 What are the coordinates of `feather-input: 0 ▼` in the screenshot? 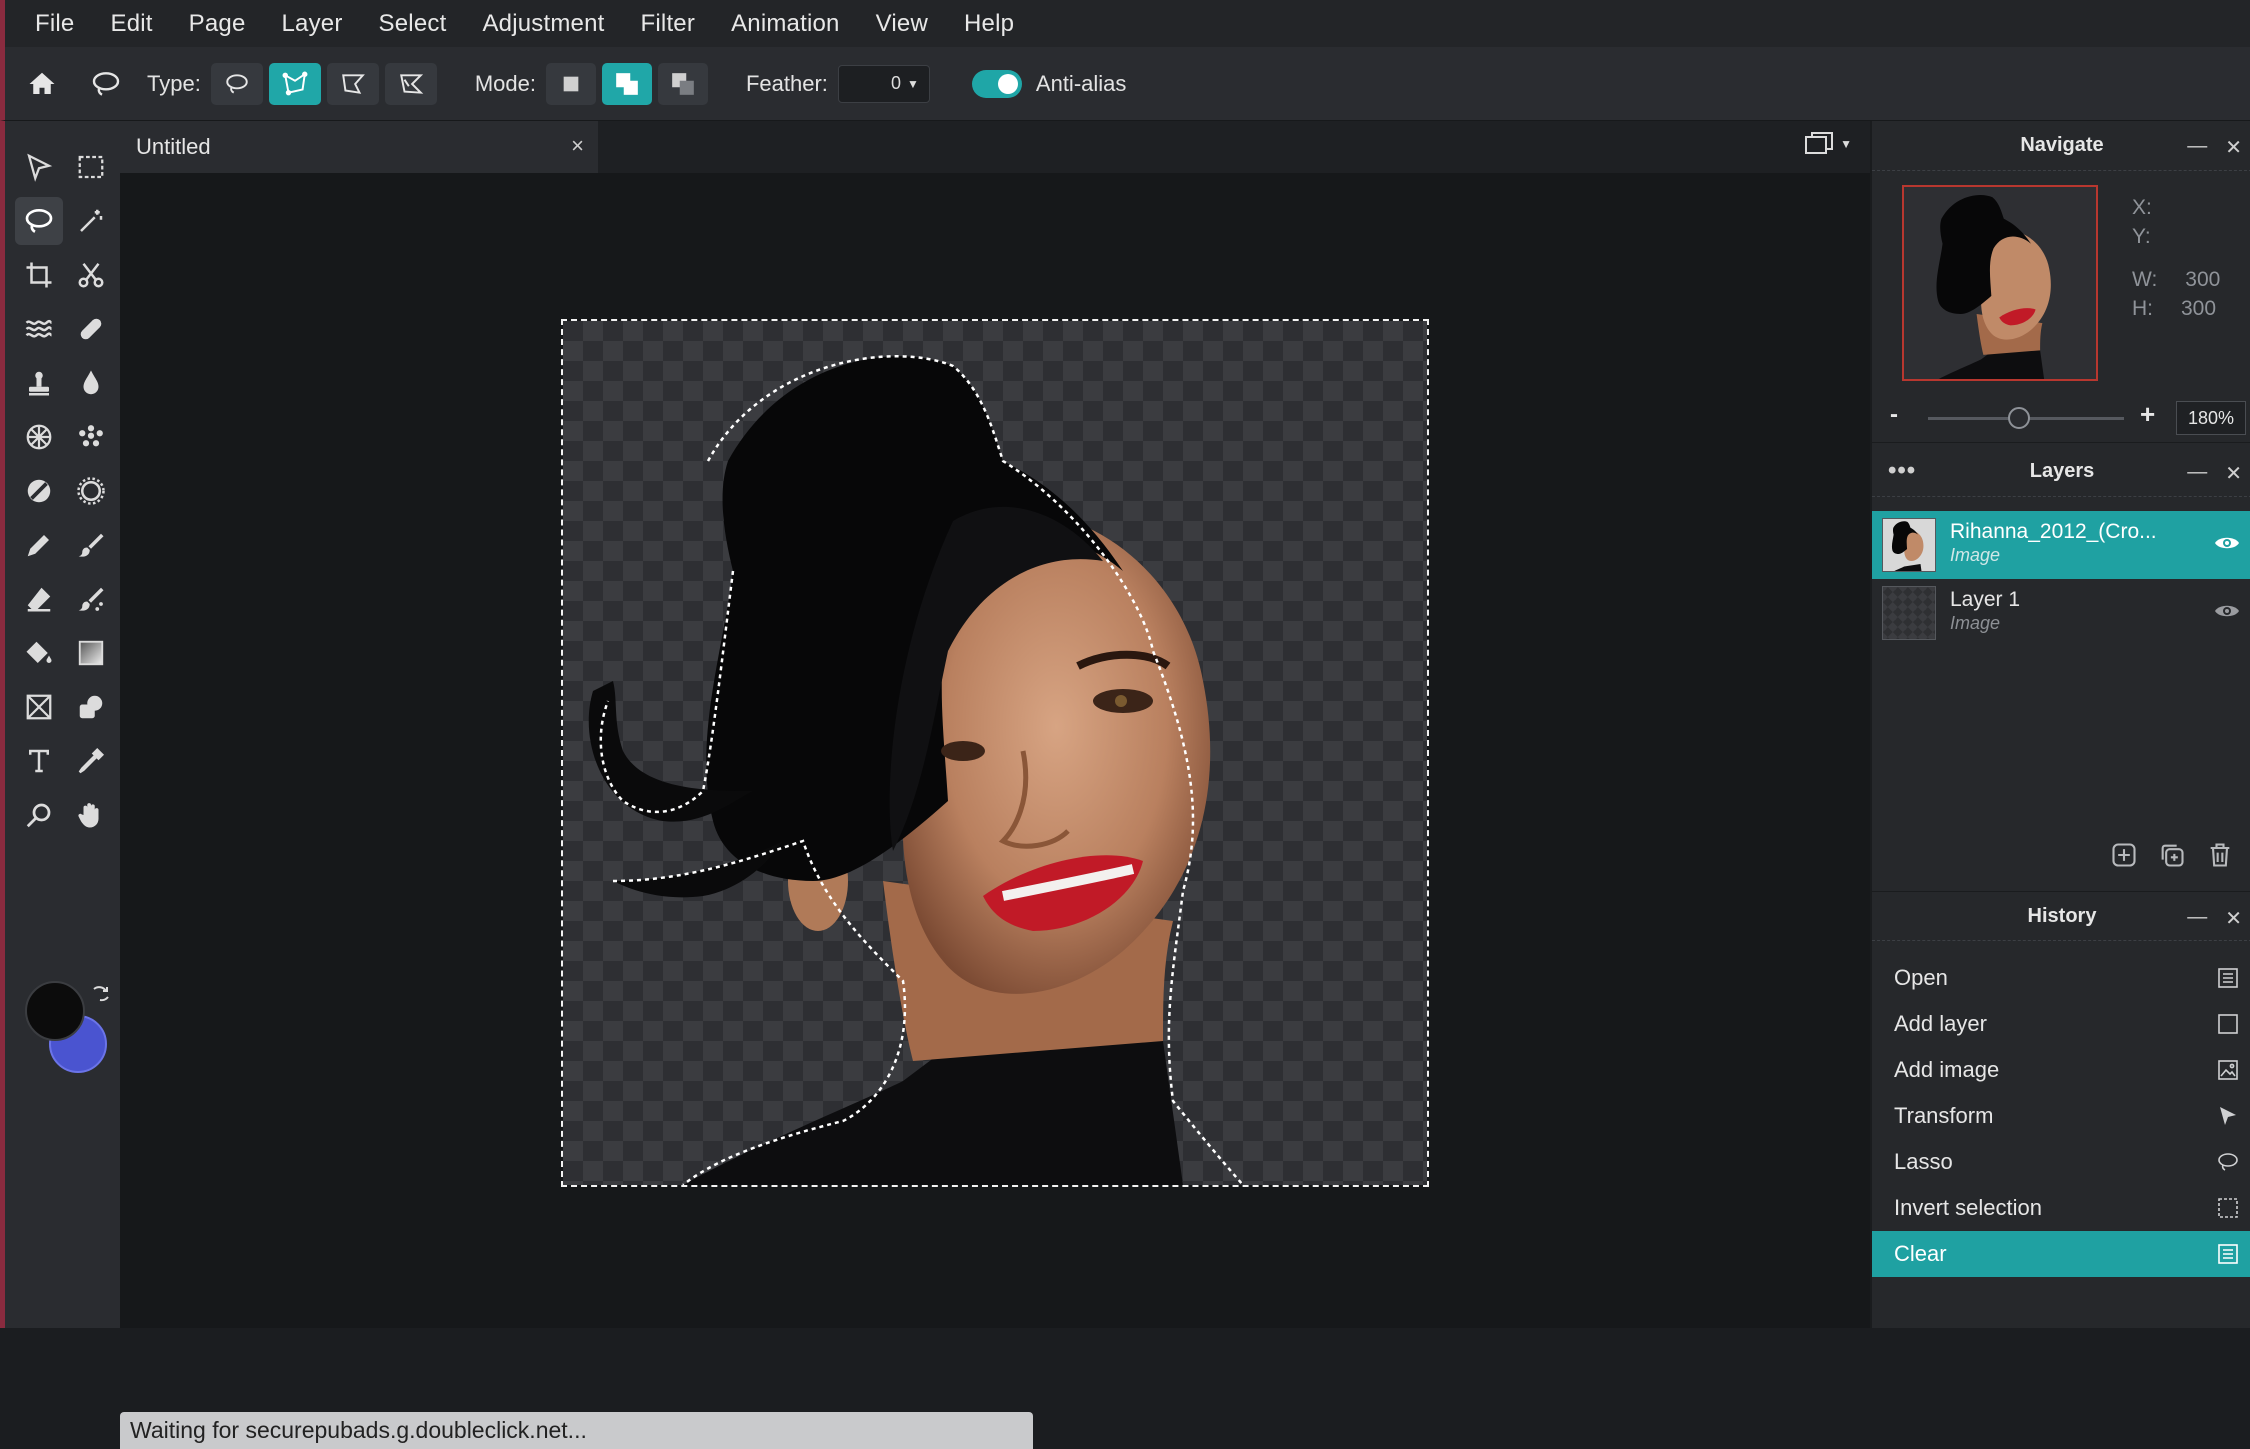 It's located at (883, 83).